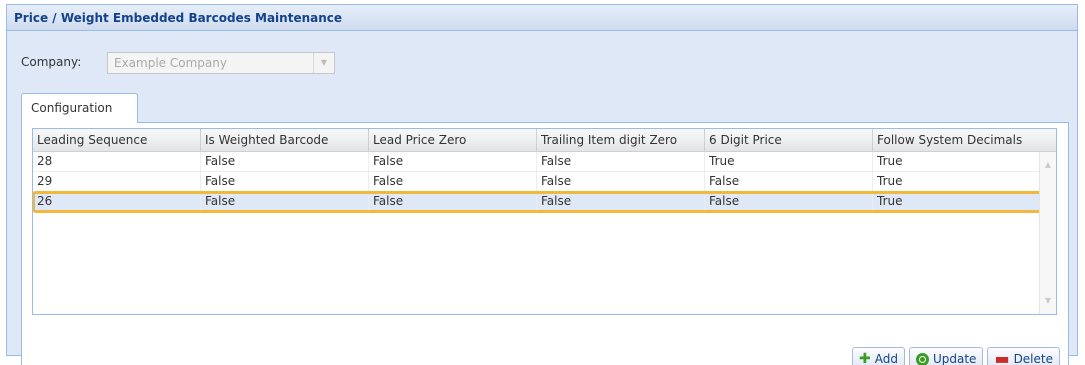  What do you see at coordinates (957, 140) in the screenshot?
I see `column-header-follow-system-decimals: Follow System Decimals` at bounding box center [957, 140].